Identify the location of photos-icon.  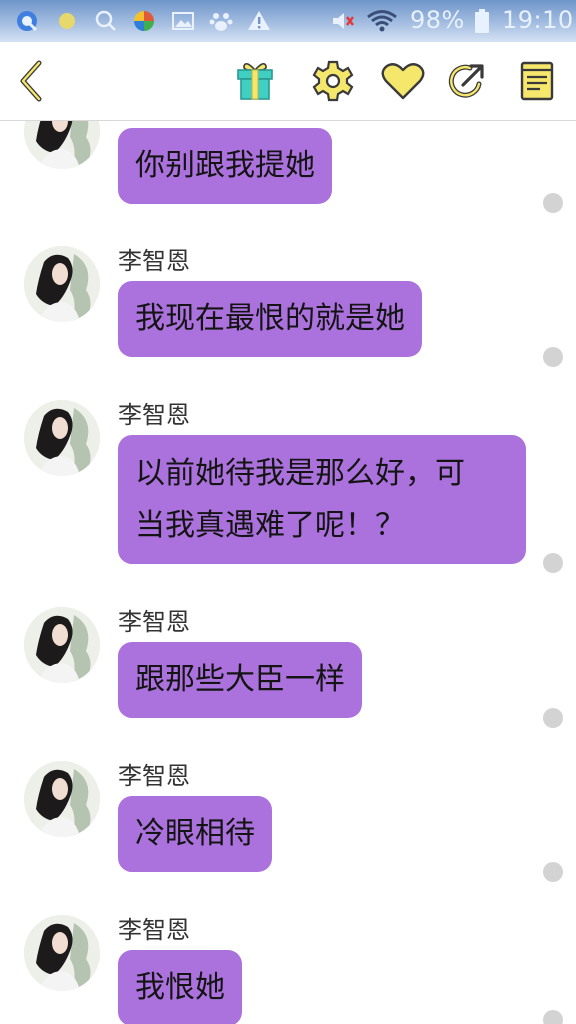
(144, 21).